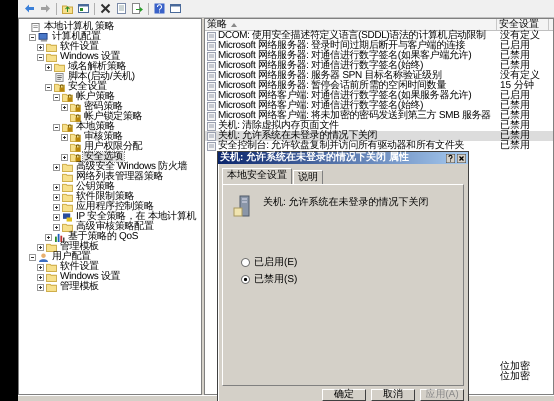 The width and height of the screenshot is (554, 401). Describe the element at coordinates (83, 8) in the screenshot. I see `window-pane-icon` at that location.